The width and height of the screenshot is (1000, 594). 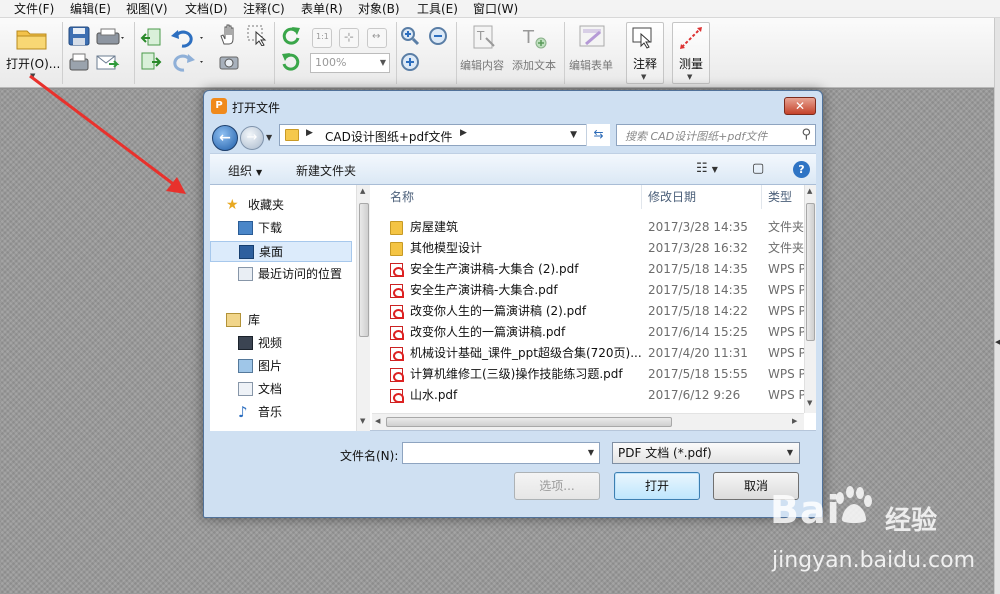 I want to click on annotate-button: 注释 ▼, so click(x=645, y=53).